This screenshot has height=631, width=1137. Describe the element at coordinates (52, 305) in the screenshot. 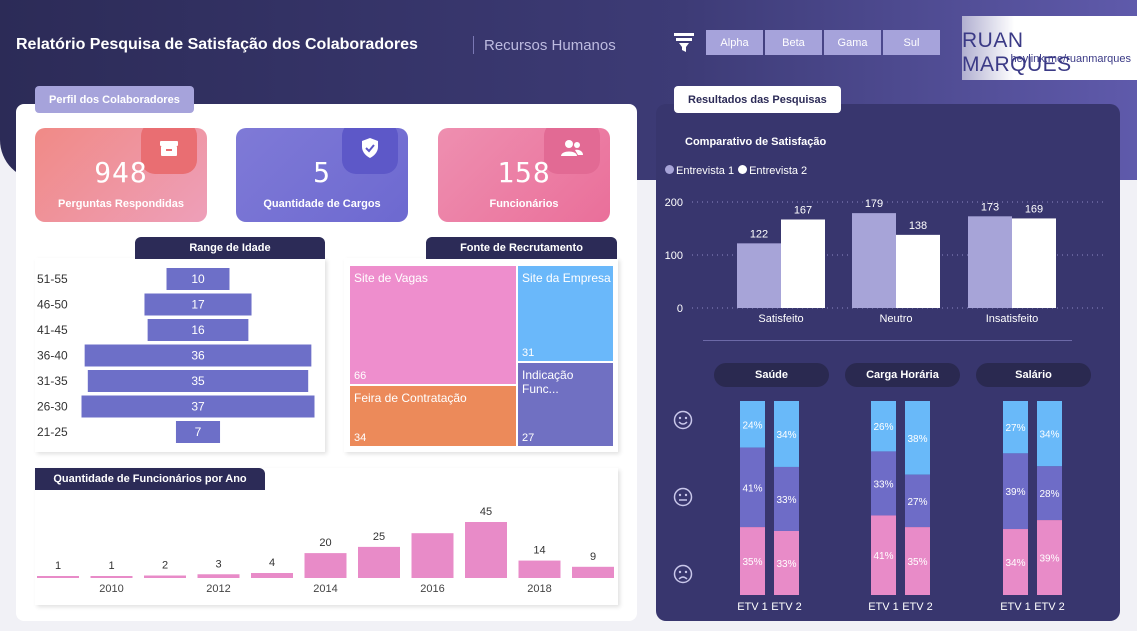

I see `age-tick-label: 46-50` at that location.